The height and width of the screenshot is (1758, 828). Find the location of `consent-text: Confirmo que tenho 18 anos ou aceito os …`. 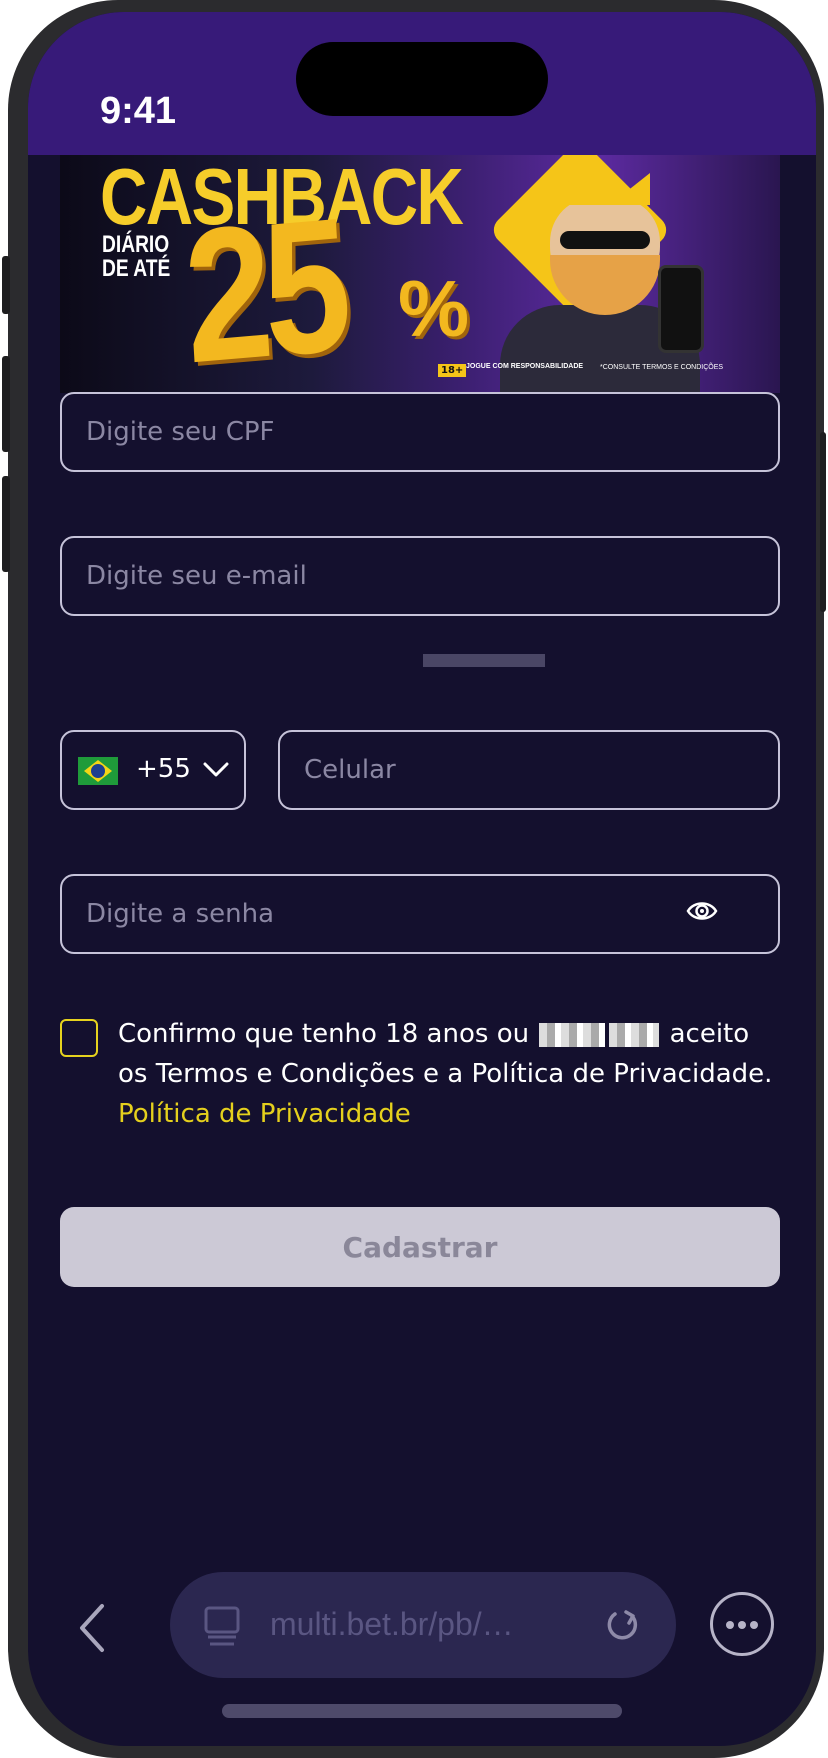

consent-text: Confirmo que tenho 18 anos ou aceito os … is located at coordinates (448, 1074).